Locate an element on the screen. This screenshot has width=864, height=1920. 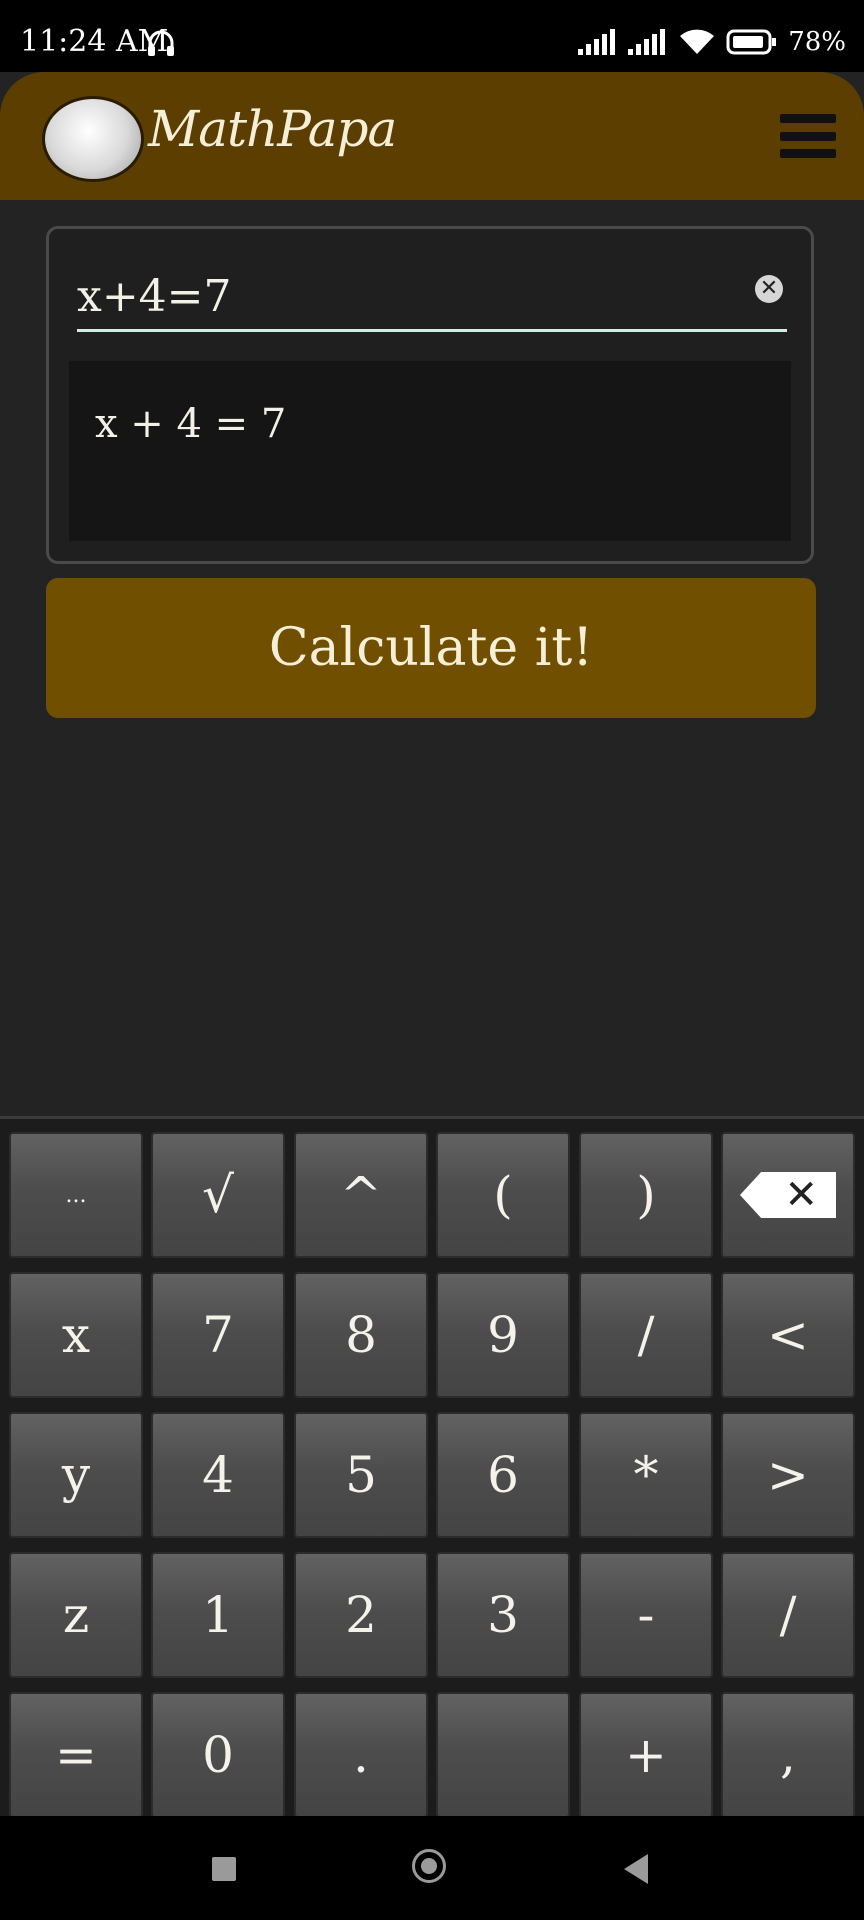
key-5: 5 is located at coordinates (361, 1475).